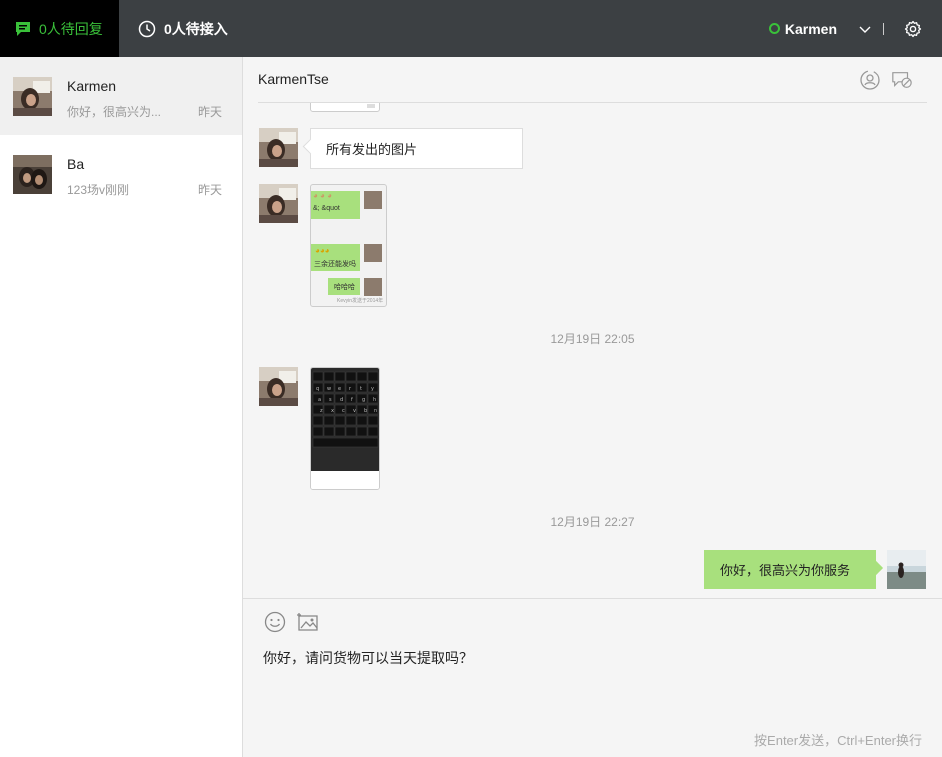  I want to click on top-bar: 0人待回复 0人待接入 Karmen, so click(471, 28).